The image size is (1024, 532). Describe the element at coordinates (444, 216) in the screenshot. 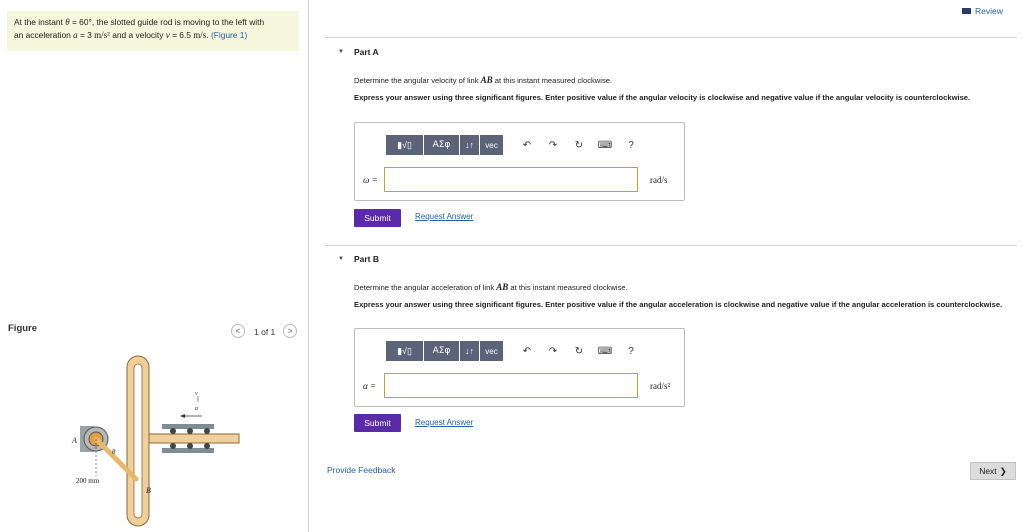

I see `part-a-request-answer-link: Request Answer` at that location.